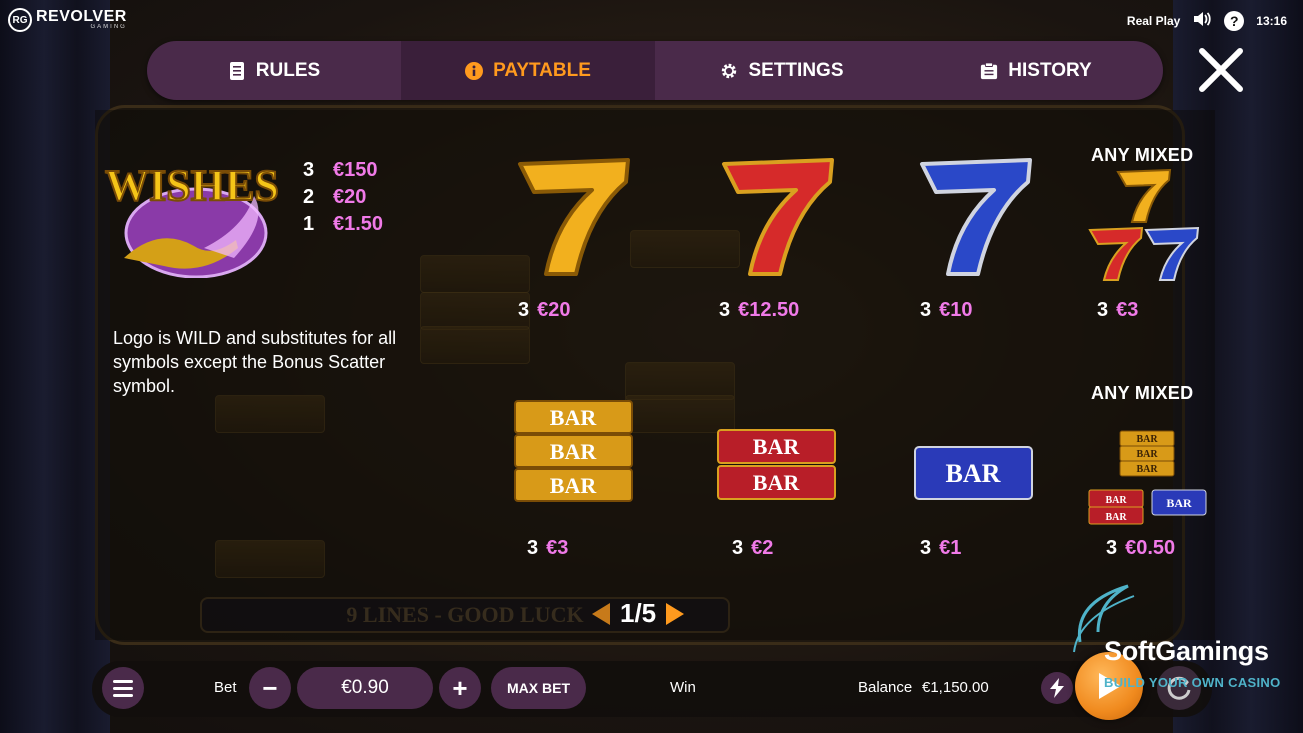 The height and width of the screenshot is (733, 1303). I want to click on tab-label: RULES, so click(288, 70).